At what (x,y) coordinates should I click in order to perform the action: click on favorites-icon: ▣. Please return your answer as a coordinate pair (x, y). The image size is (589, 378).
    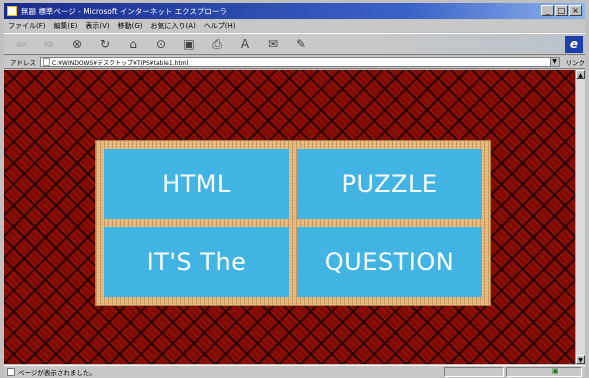
    Looking at the image, I should click on (189, 44).